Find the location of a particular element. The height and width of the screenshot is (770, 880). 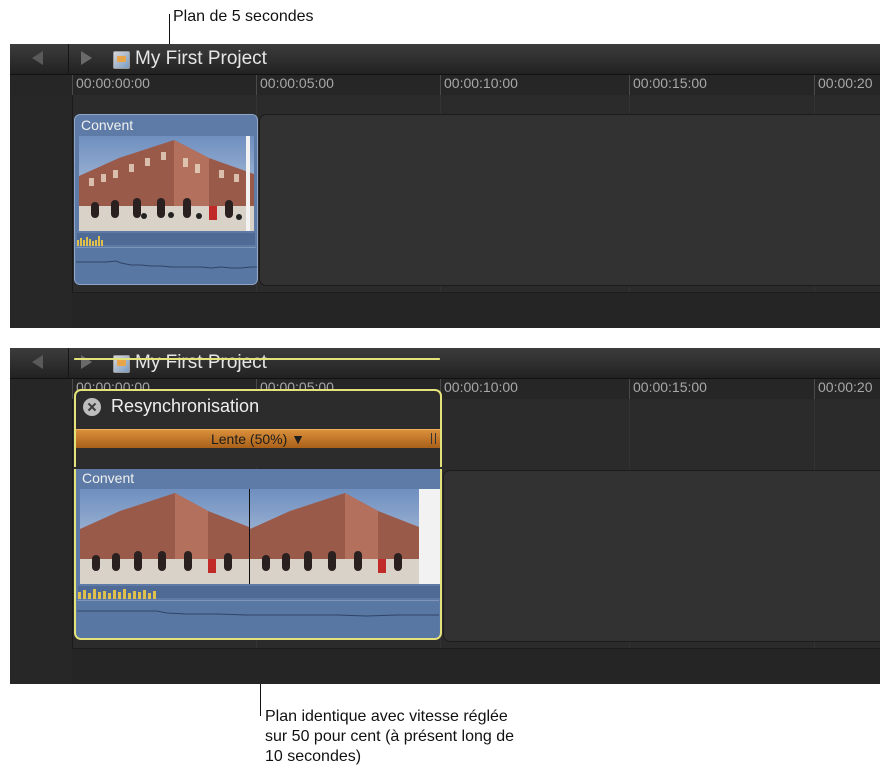

retime-editor is located at coordinates (257, 359).